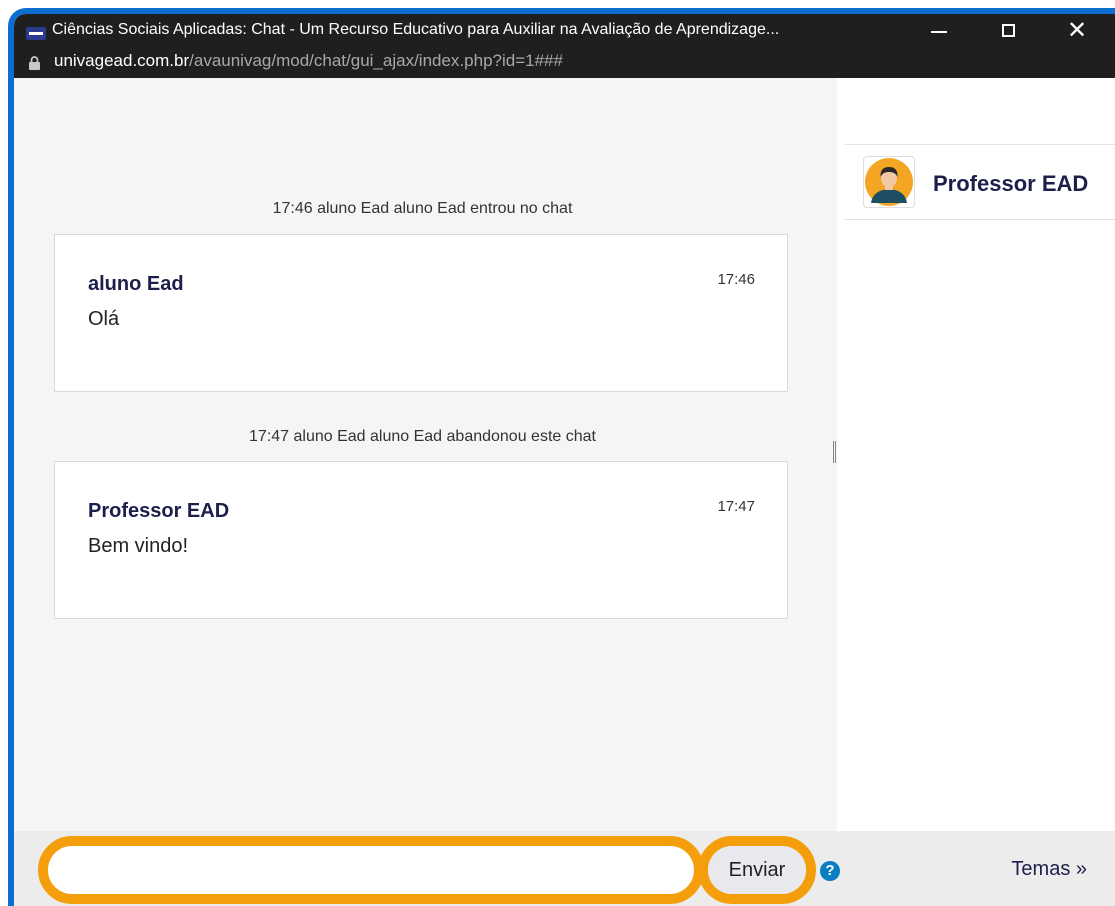  What do you see at coordinates (104, 319) in the screenshot?
I see `message-text: Olá` at bounding box center [104, 319].